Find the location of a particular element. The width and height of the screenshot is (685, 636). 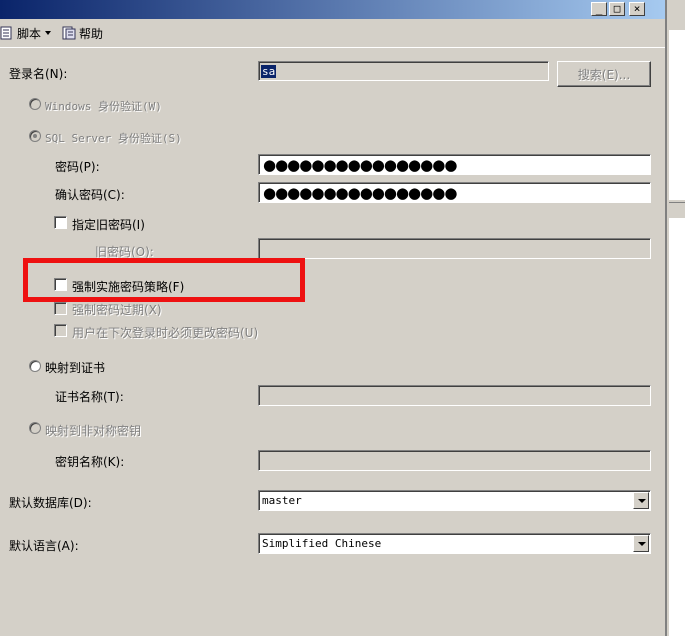

default-lang-select: Simplified Chinese is located at coordinates (454, 543).